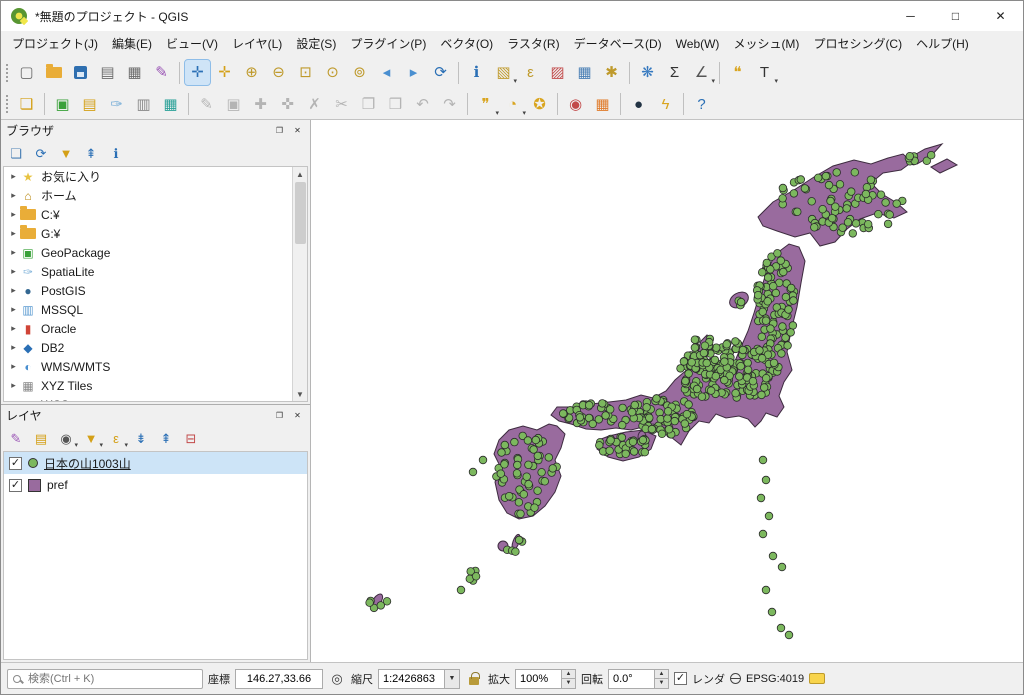 The image size is (1024, 695). I want to click on locator-search-input, so click(111, 678).